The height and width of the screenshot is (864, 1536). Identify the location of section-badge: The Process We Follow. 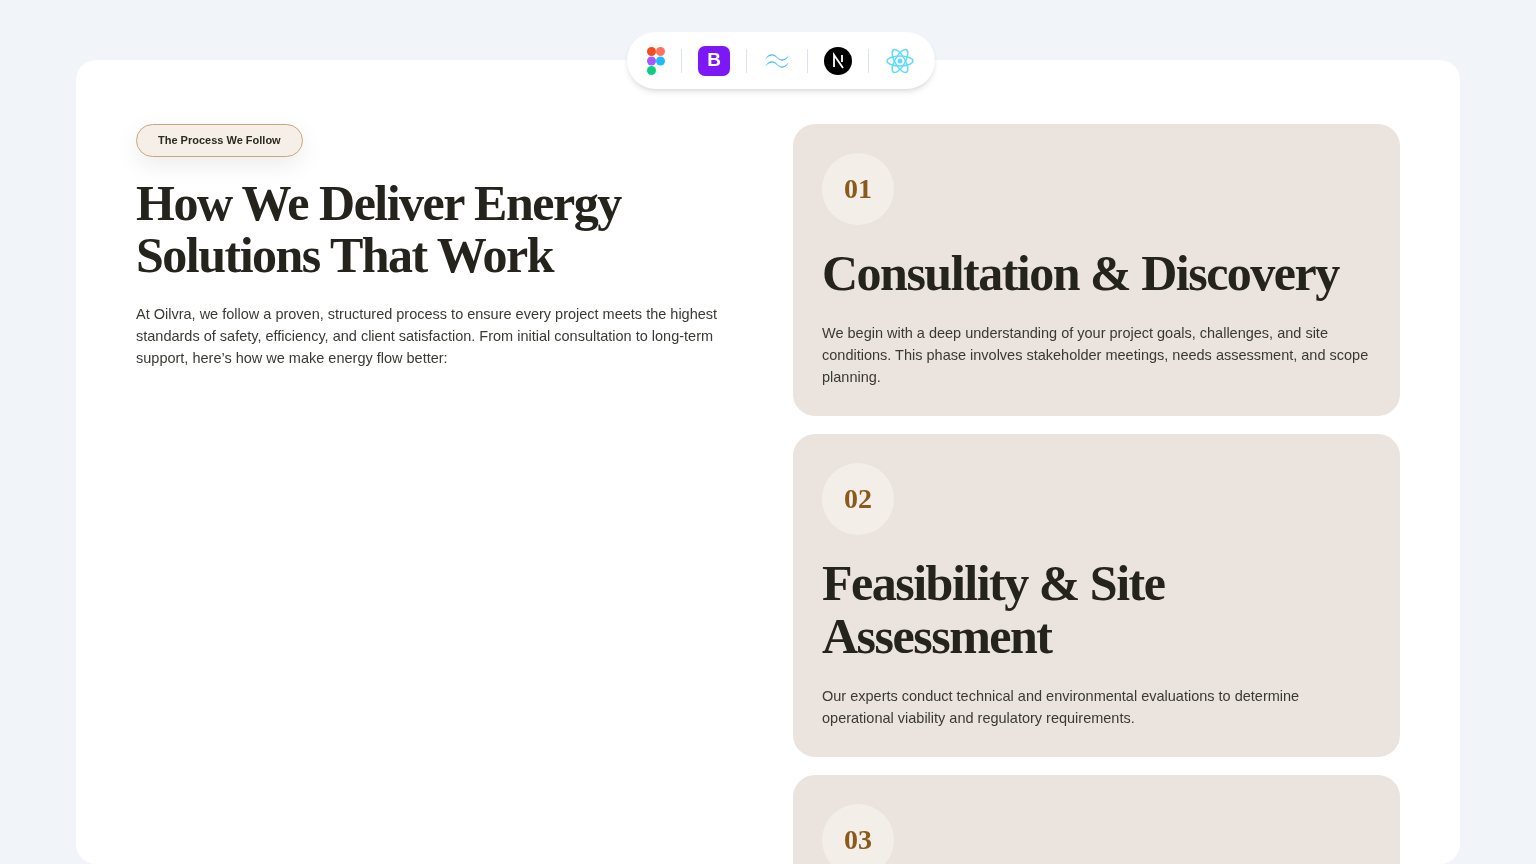
(219, 140).